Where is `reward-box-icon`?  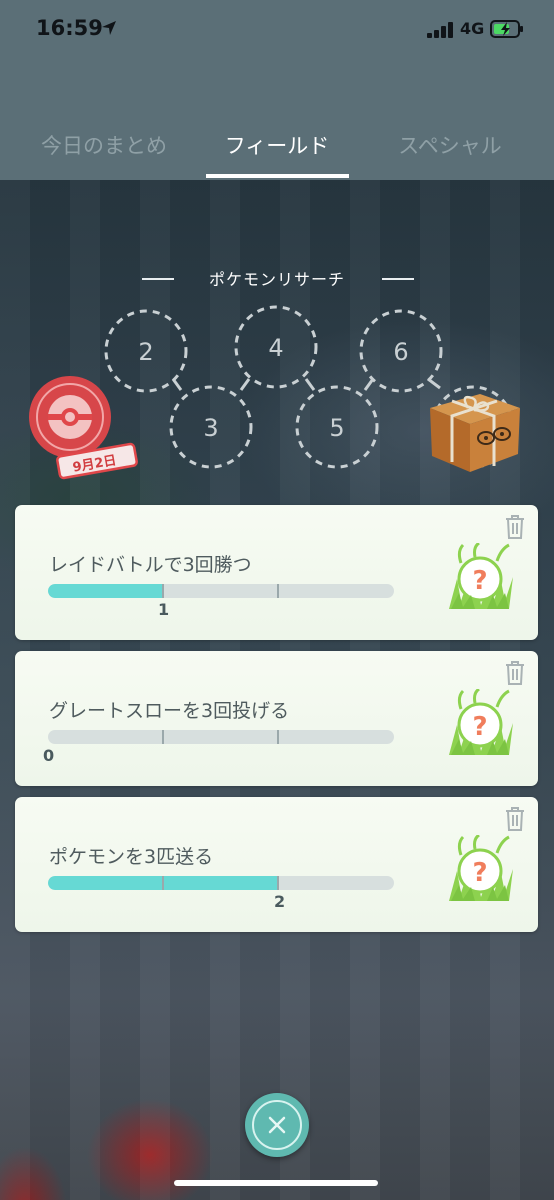
reward-box-icon is located at coordinates (475, 433).